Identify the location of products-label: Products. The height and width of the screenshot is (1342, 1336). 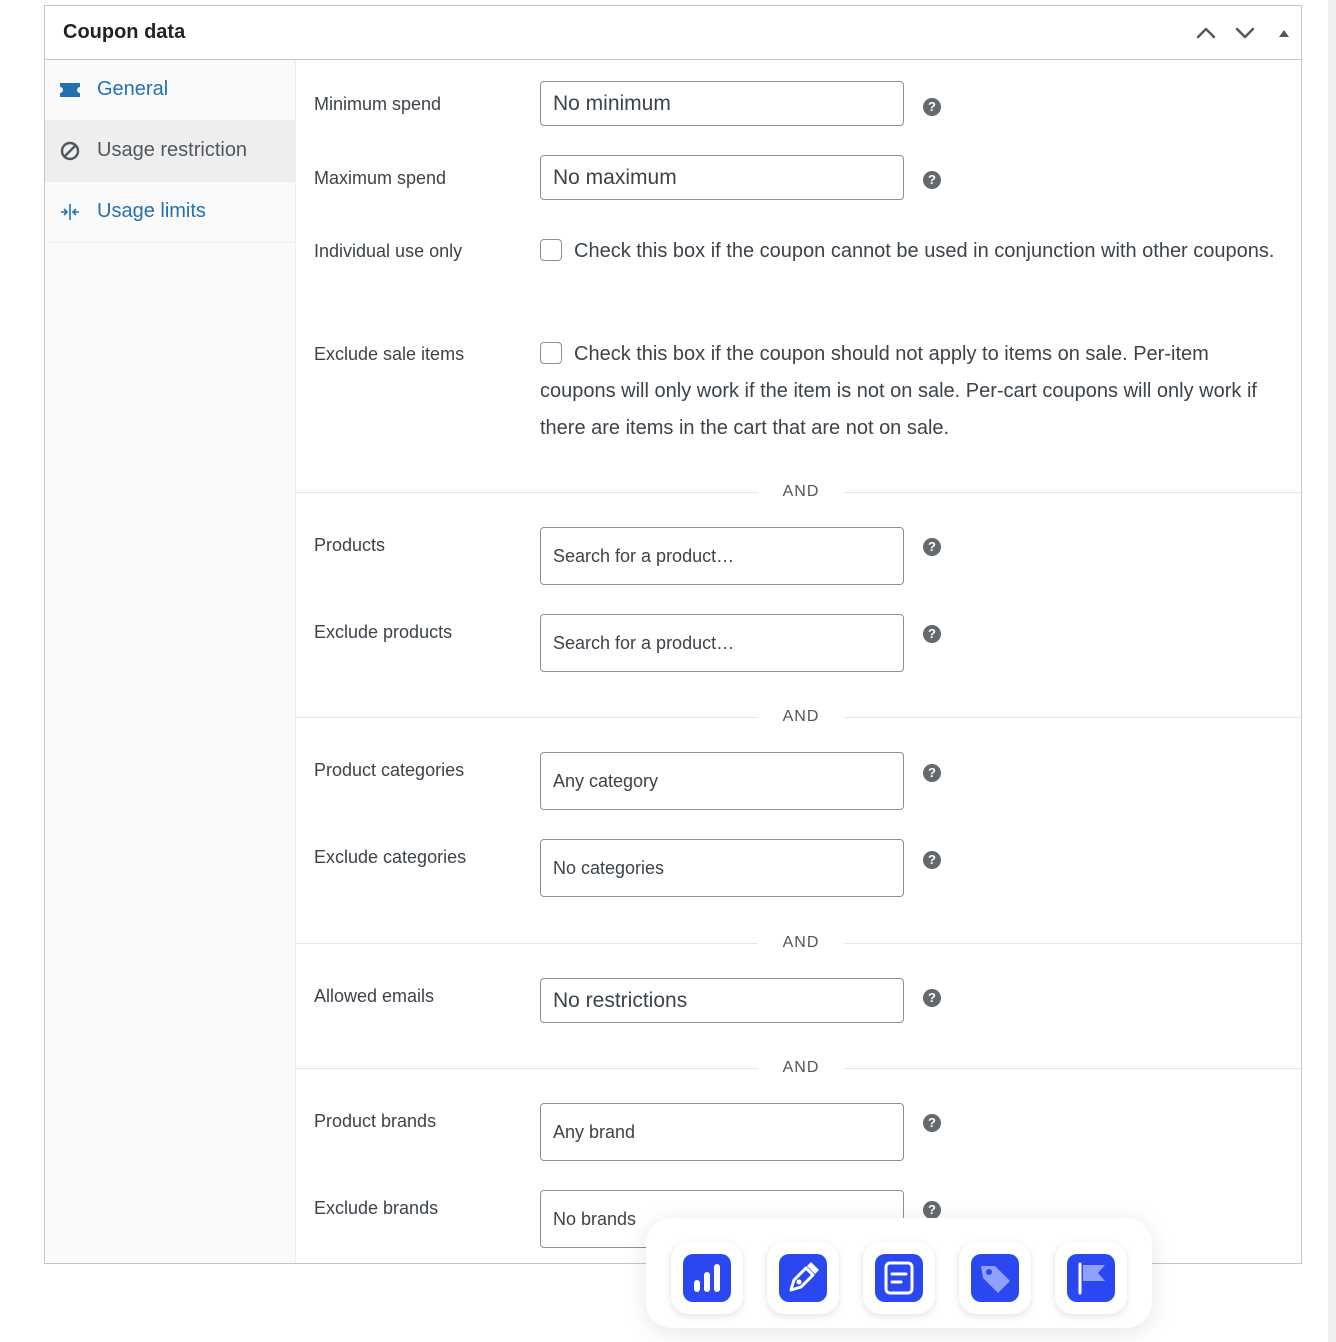
(350, 545).